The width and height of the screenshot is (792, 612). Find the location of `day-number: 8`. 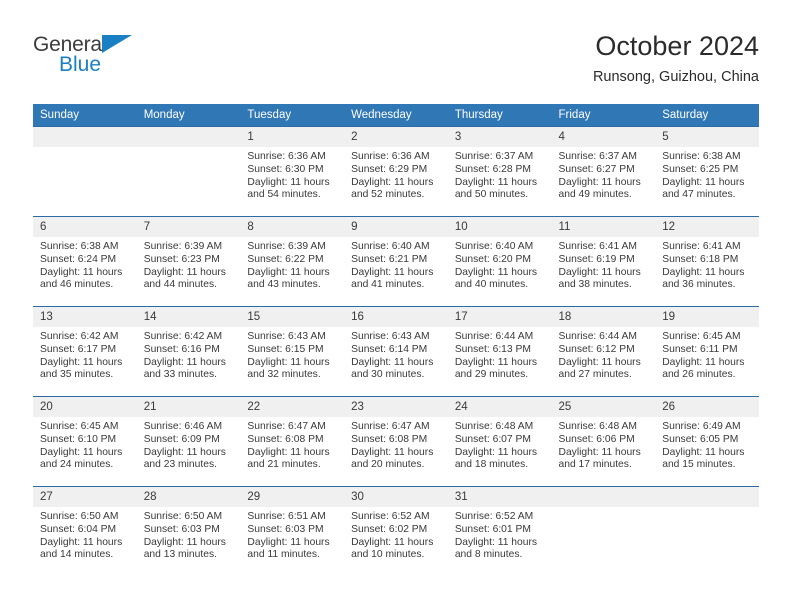

day-number: 8 is located at coordinates (292, 227).